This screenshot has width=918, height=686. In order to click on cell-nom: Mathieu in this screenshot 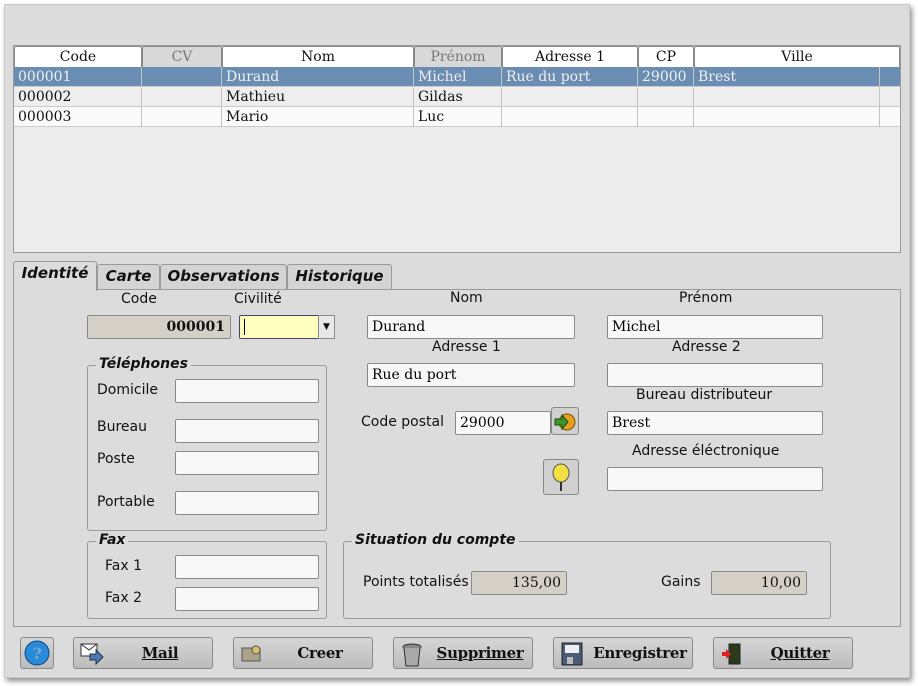, I will do `click(318, 97)`.